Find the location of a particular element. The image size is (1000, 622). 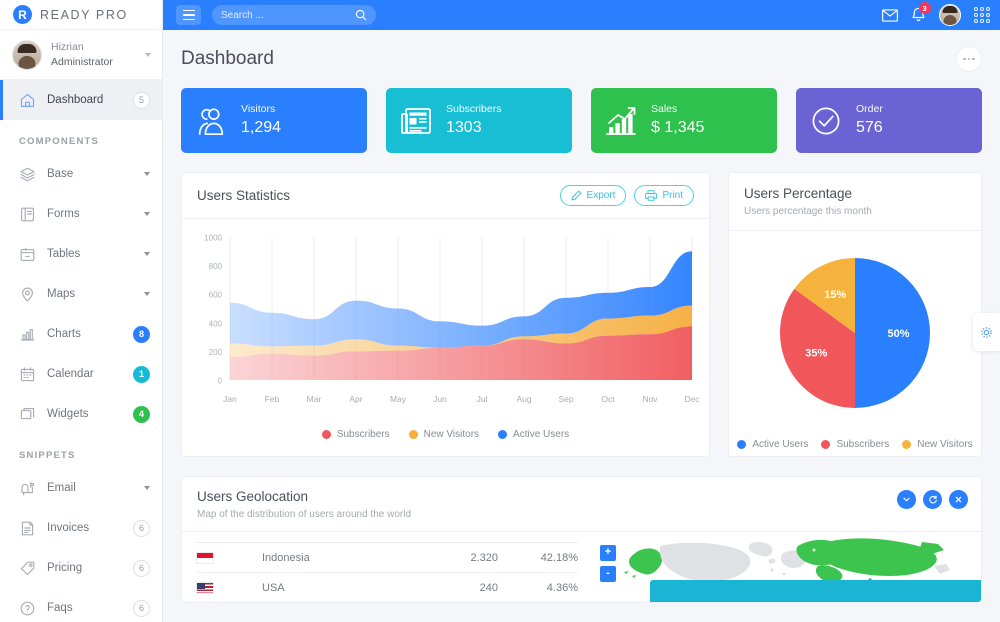

svg-text: Sep is located at coordinates (565, 399).